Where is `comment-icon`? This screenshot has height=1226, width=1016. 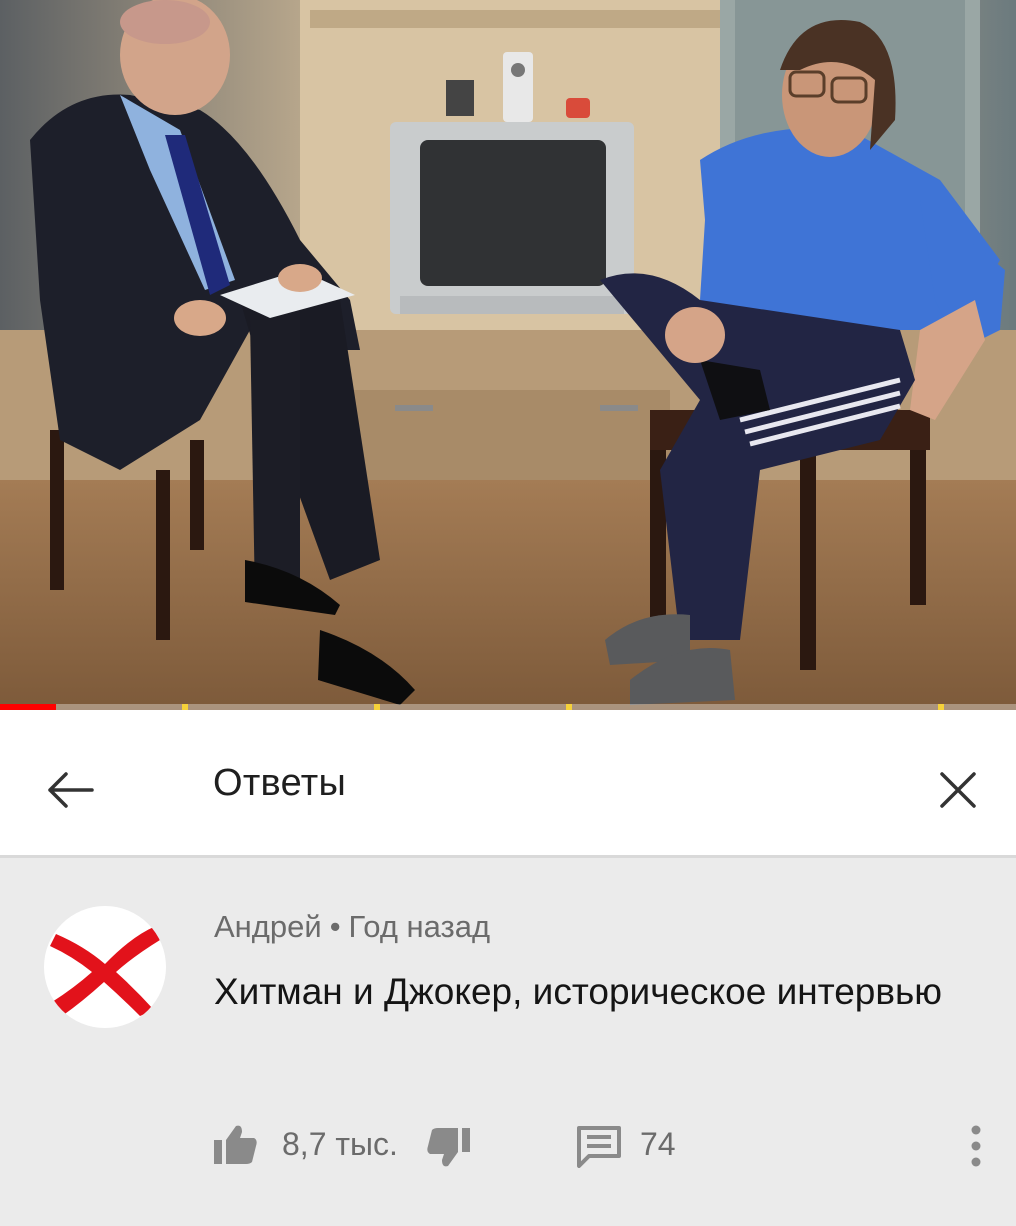
comment-icon is located at coordinates (599, 1147).